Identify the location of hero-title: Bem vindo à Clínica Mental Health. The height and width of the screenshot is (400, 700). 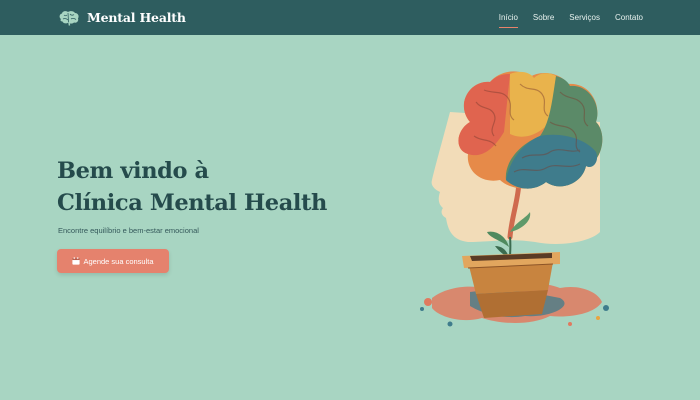
(192, 187).